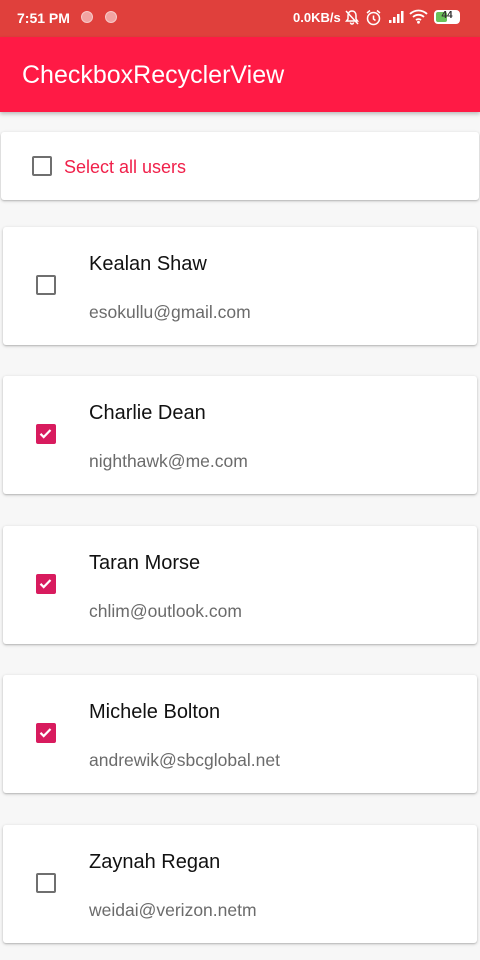 The height and width of the screenshot is (960, 480). What do you see at coordinates (184, 760) in the screenshot?
I see `user-email: andrewik@sbcglobal.net` at bounding box center [184, 760].